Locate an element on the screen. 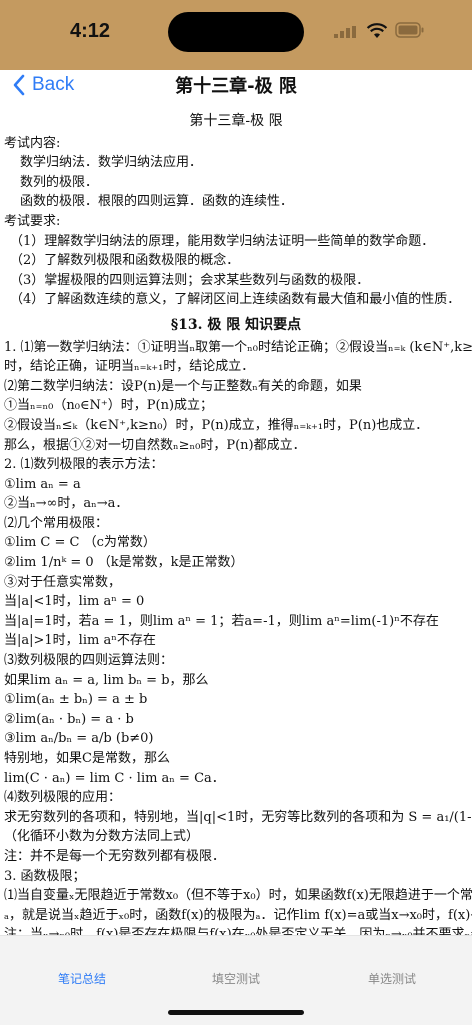 Image resolution: width=472 pixels, height=1025 pixels. content-line: ②当ₙ→∞时，aₙ→a． is located at coordinates (66, 504).